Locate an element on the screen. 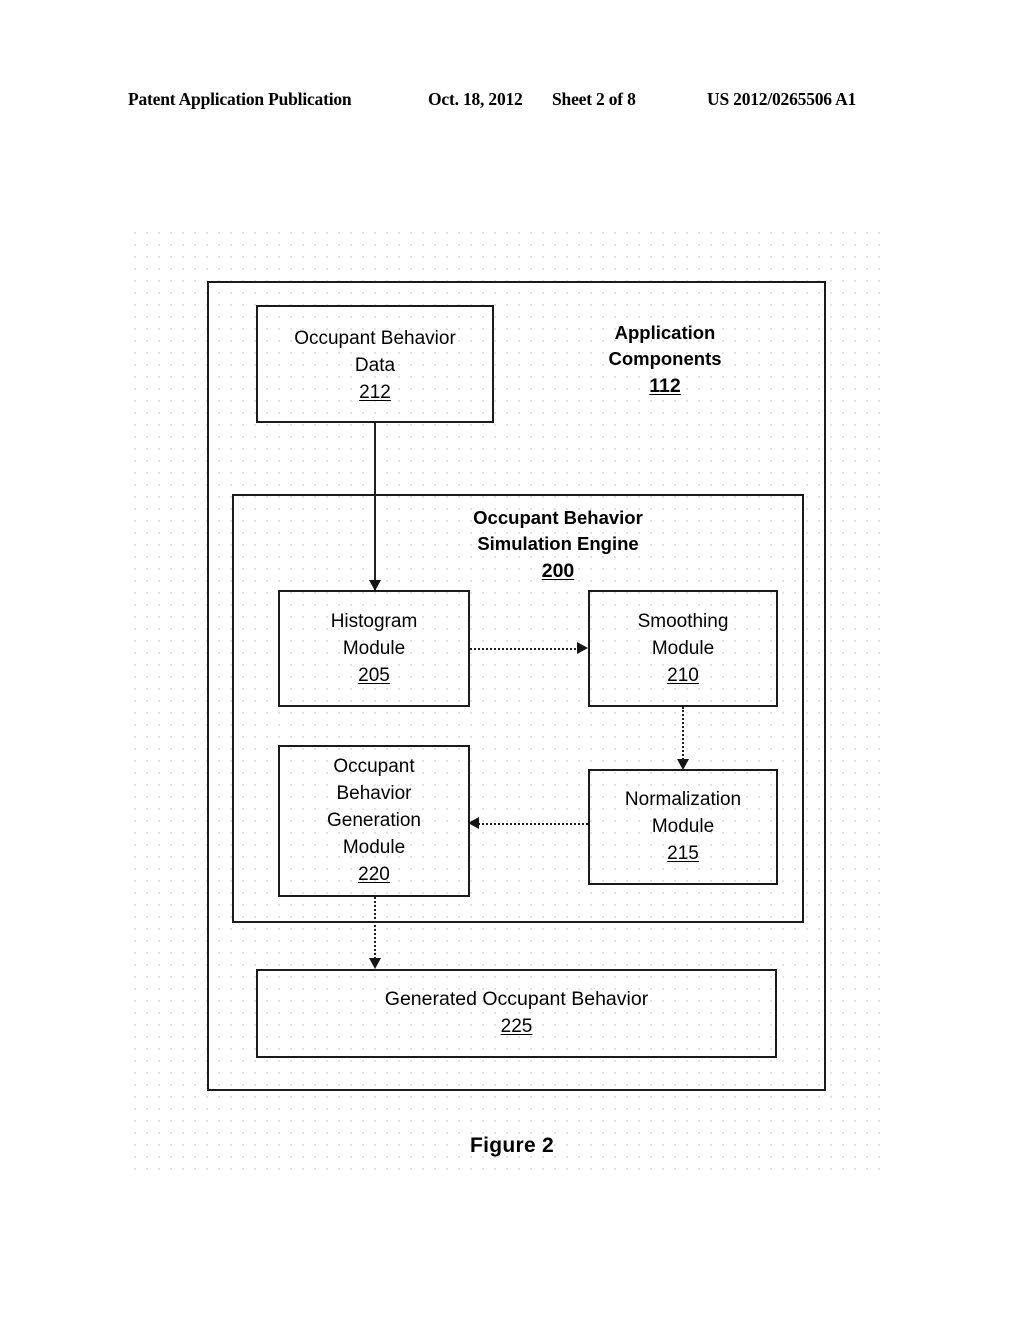 This screenshot has height=1320, width=1024. smoothing-module-line-2: Module is located at coordinates (683, 648).